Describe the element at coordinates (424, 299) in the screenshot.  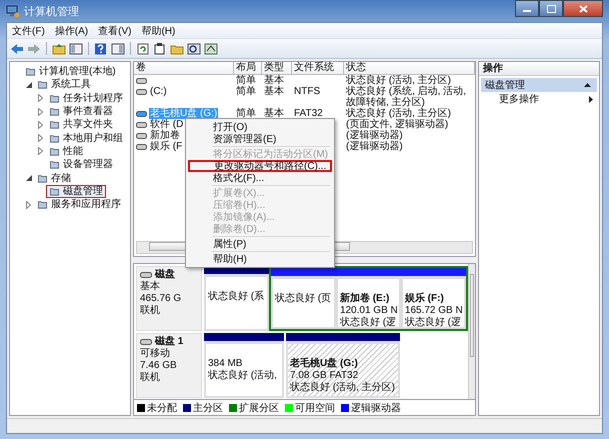
I see `partition-title: 娱乐 (F:)` at that location.